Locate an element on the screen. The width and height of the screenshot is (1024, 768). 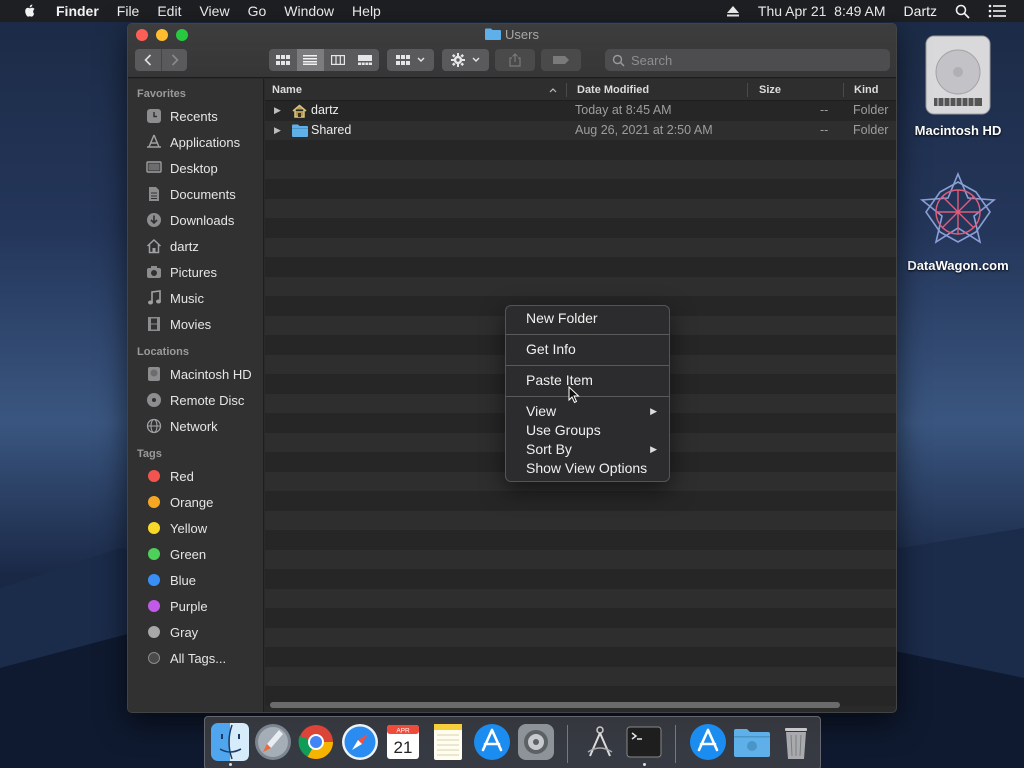
menu-item-sort-by: Sort By ▶ is located at coordinates (587, 449).